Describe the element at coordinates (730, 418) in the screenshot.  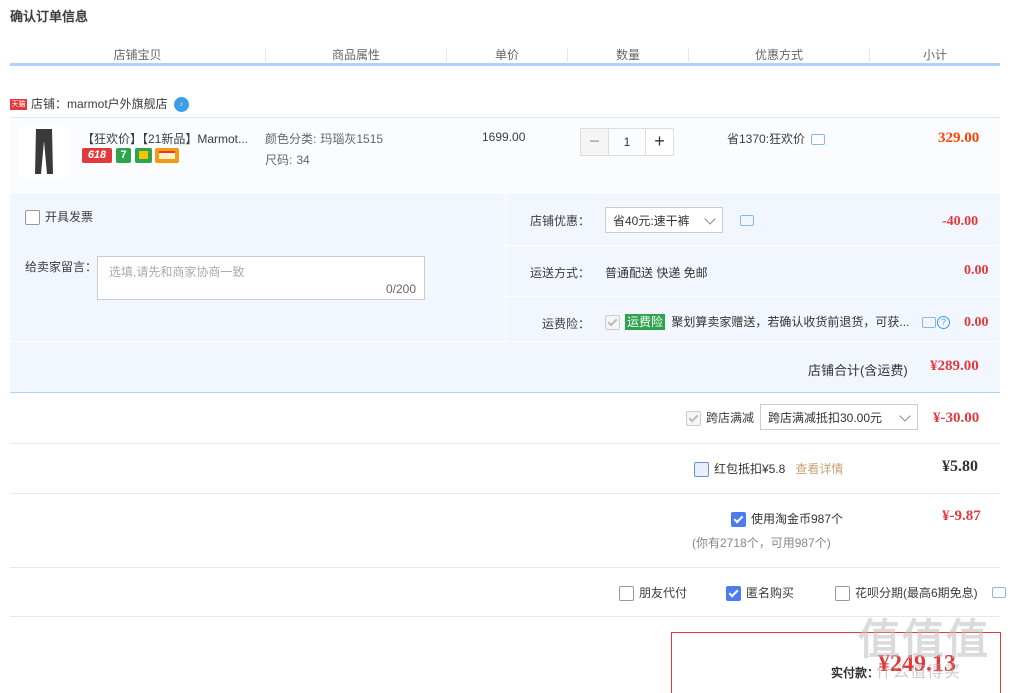
I see `cross-shop-label: 跨店满减` at that location.